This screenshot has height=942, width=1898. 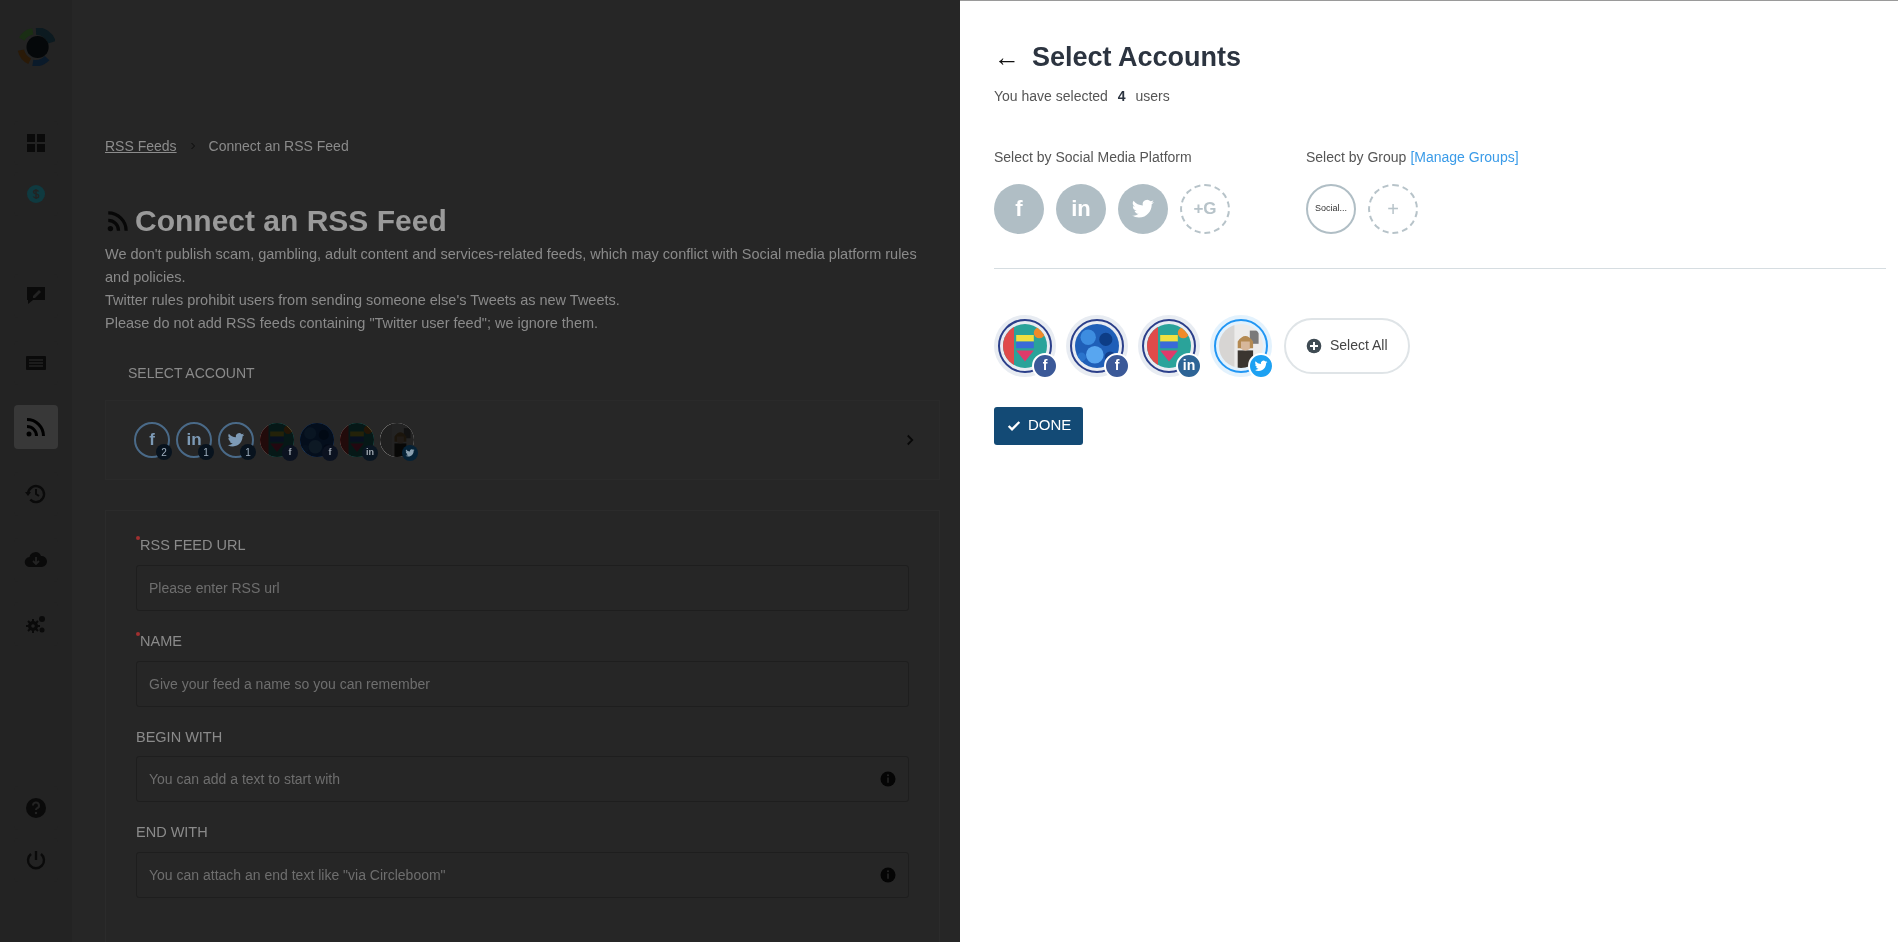 What do you see at coordinates (194, 440) in the screenshot?
I see `platform-icon: in 1` at bounding box center [194, 440].